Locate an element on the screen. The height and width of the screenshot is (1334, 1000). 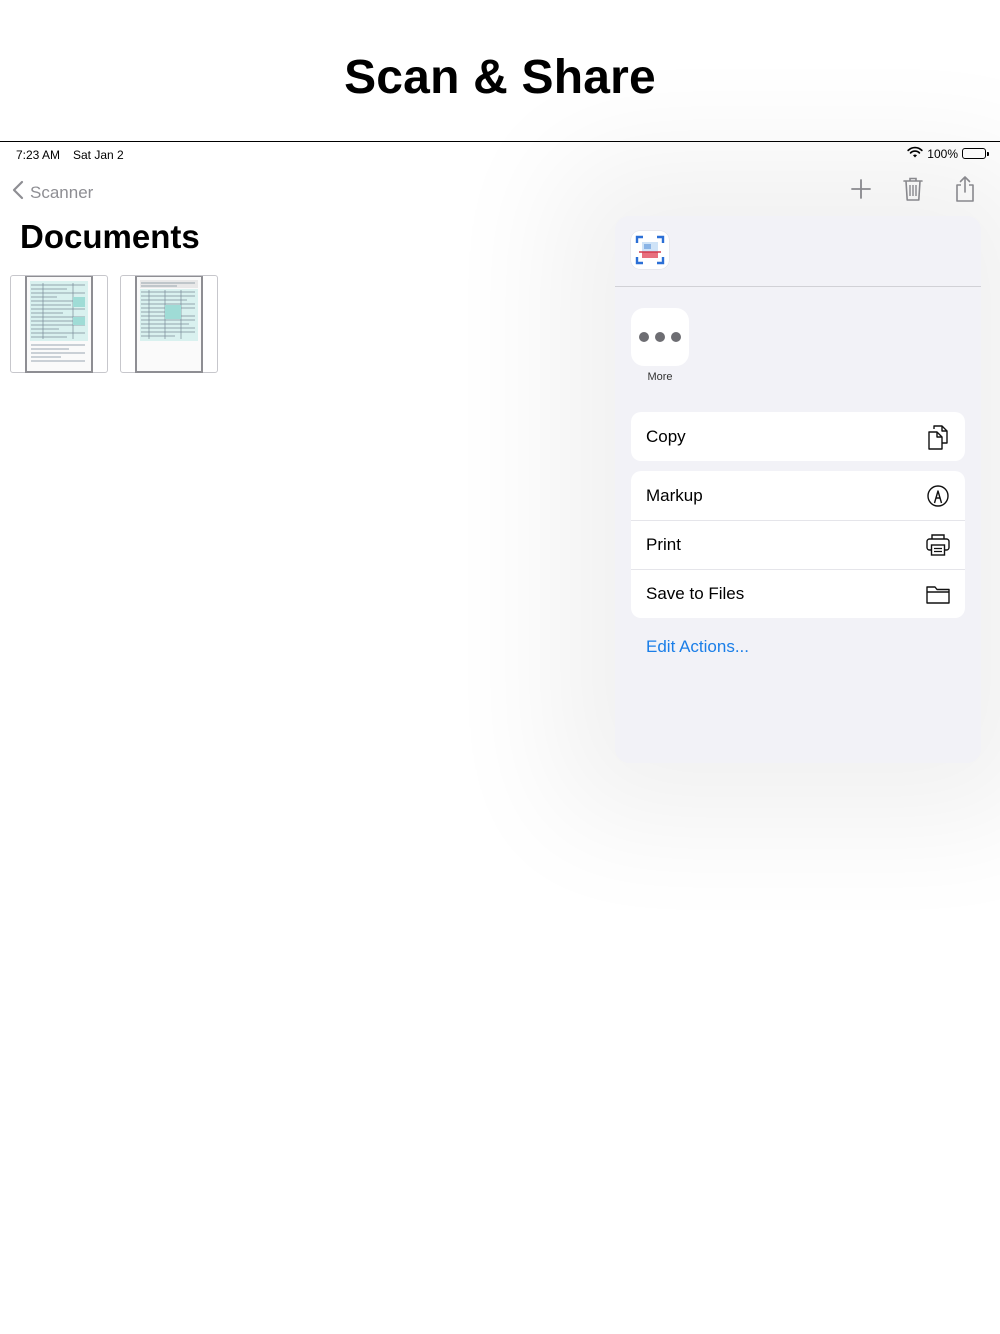
status-bar: 7:23 AM Sat Jan 2 100% is located at coordinates (500, 154).